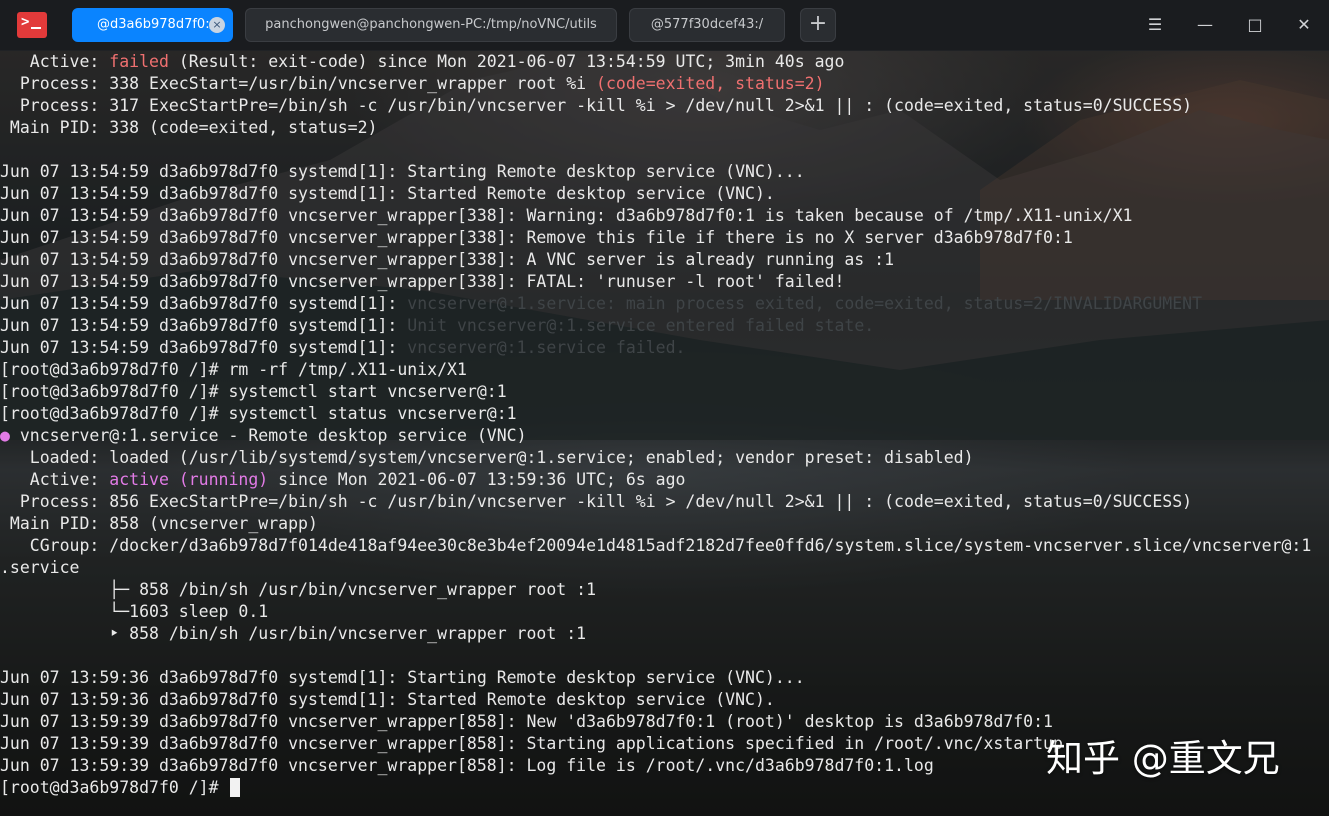 The height and width of the screenshot is (816, 1329). I want to click on tab-577f30dcef43: @577f30dcef43:/, so click(707, 25).